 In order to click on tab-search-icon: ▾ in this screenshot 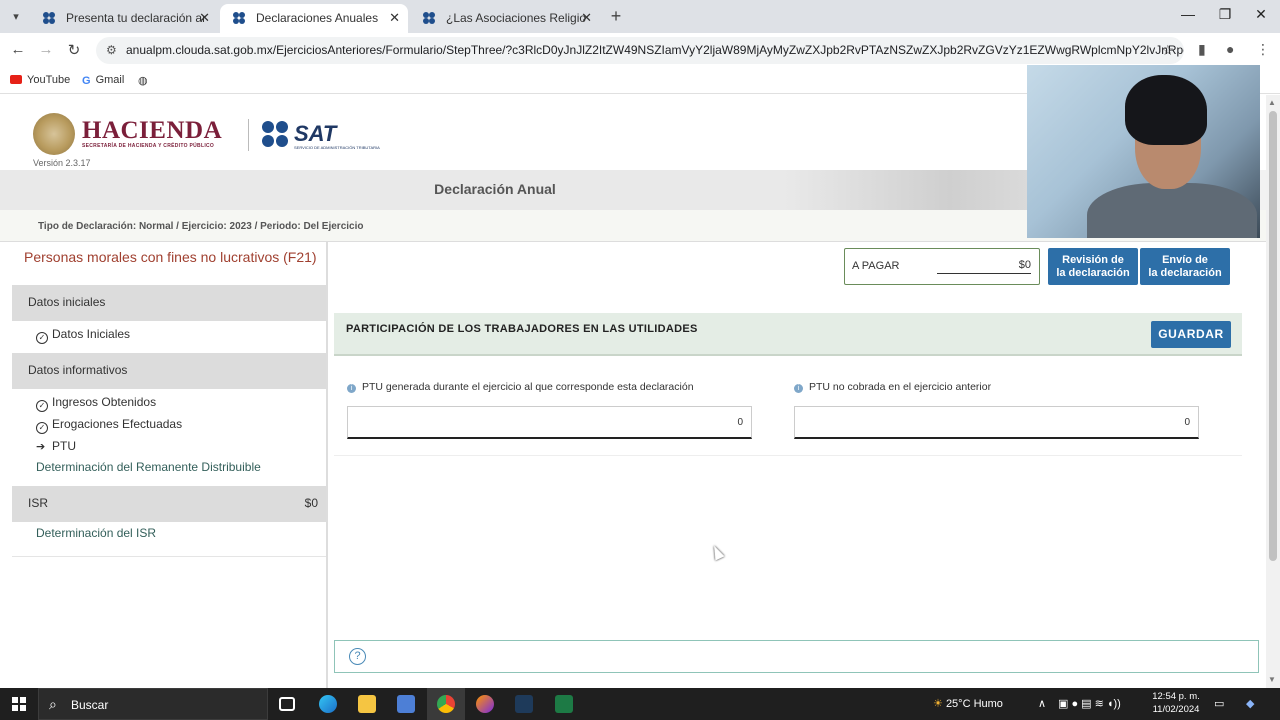, I will do `click(16, 17)`.